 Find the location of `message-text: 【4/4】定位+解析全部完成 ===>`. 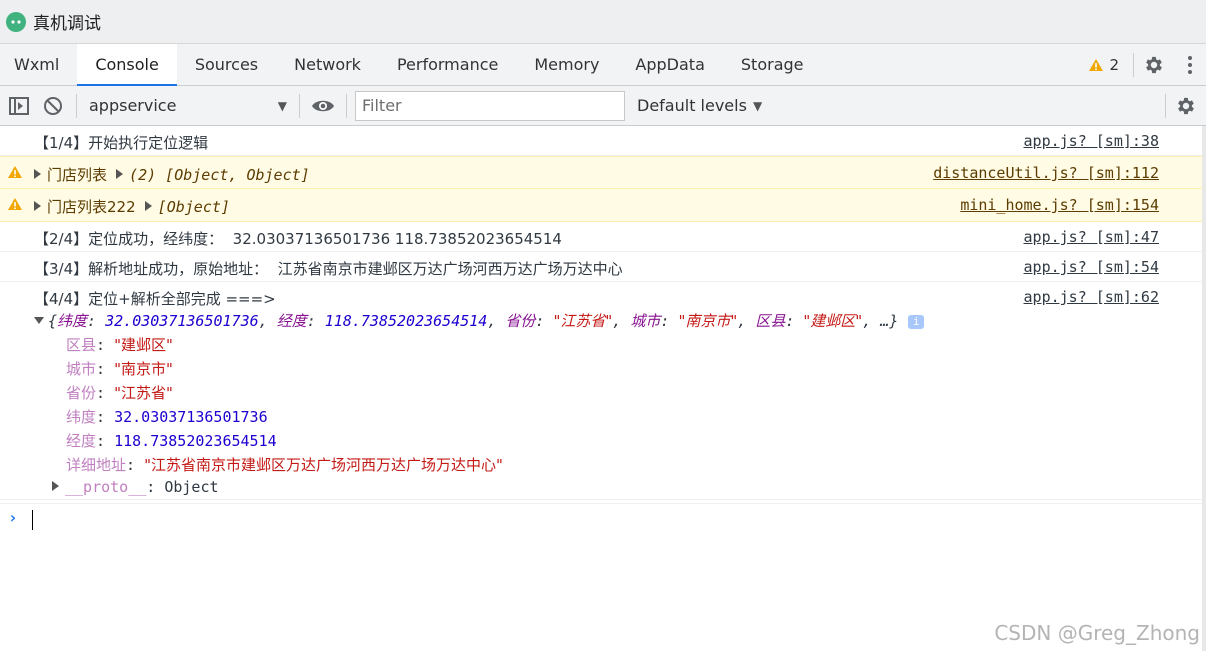

message-text: 【4/4】定位+解析全部完成 ===> is located at coordinates (155, 299).